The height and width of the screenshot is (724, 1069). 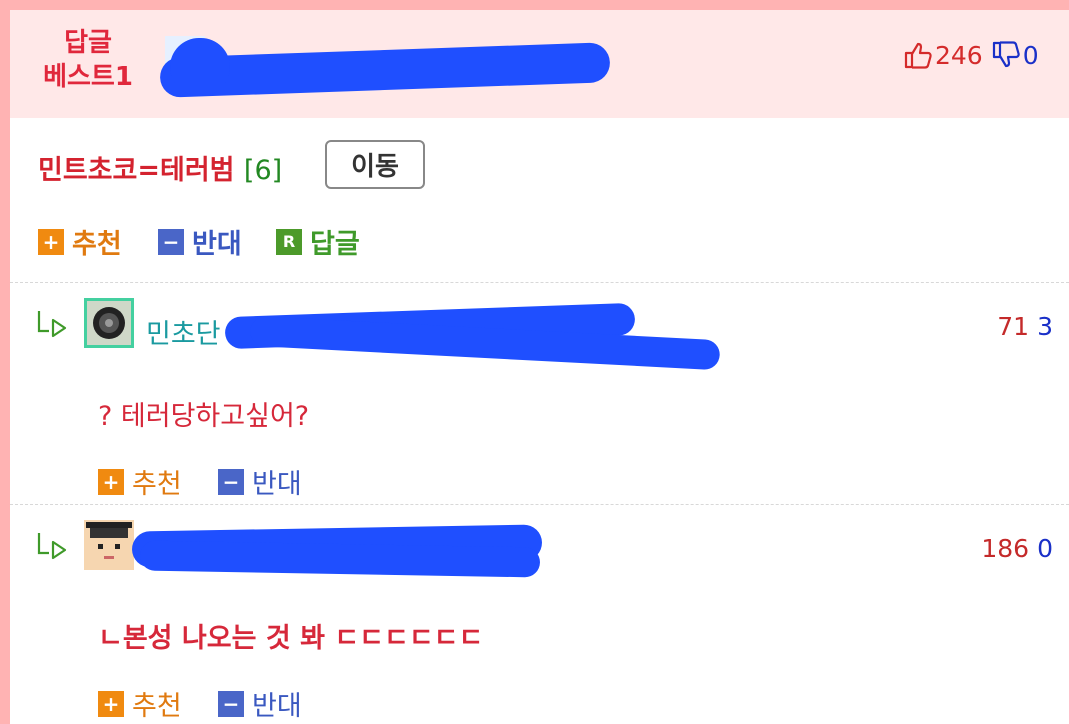 I want to click on reply-r-icon: R, so click(x=289, y=241).